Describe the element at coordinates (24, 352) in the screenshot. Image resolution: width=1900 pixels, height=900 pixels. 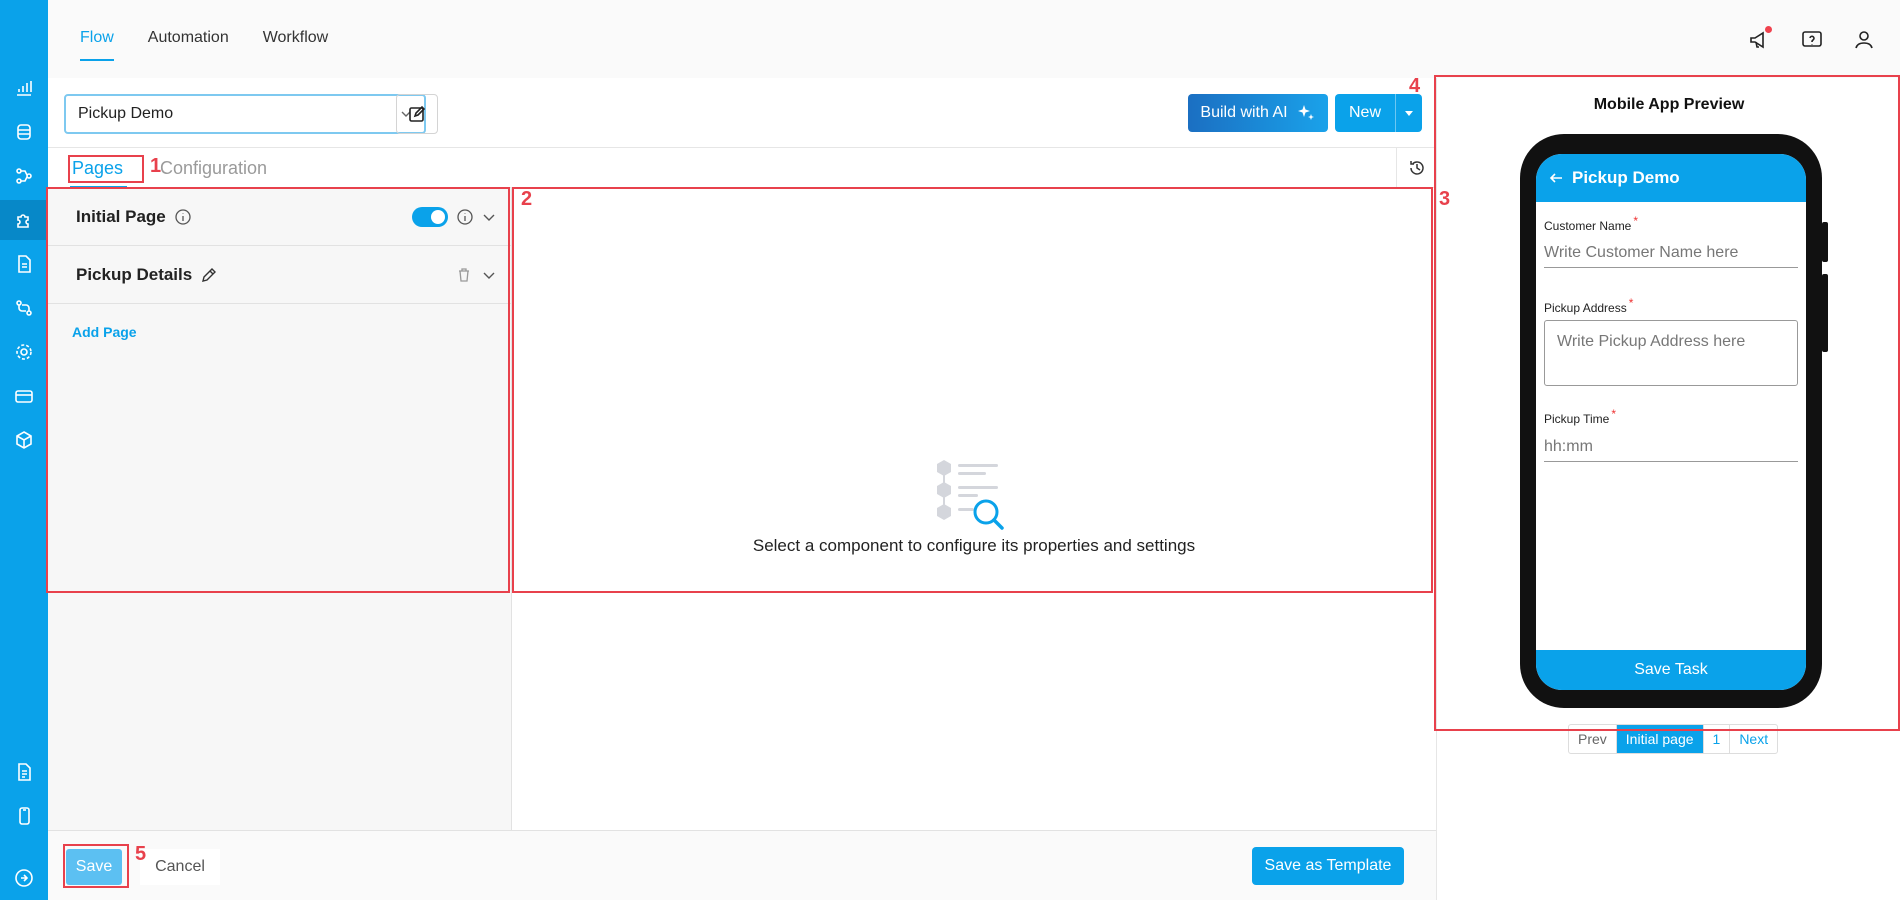
I see `settings-icon` at that location.